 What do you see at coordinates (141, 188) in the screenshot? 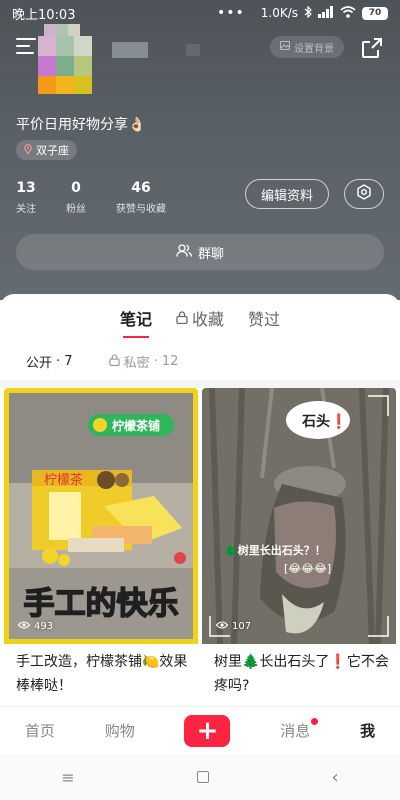
I see `stat-value: 46` at bounding box center [141, 188].